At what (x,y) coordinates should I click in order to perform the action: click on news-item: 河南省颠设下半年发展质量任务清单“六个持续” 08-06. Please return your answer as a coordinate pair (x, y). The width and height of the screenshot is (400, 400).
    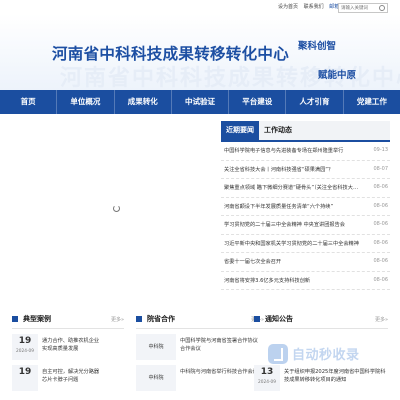
    Looking at the image, I should click on (305, 207).